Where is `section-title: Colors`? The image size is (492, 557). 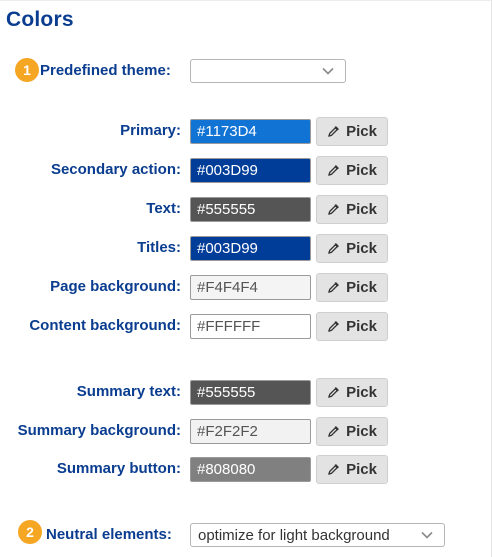
section-title: Colors is located at coordinates (40, 19).